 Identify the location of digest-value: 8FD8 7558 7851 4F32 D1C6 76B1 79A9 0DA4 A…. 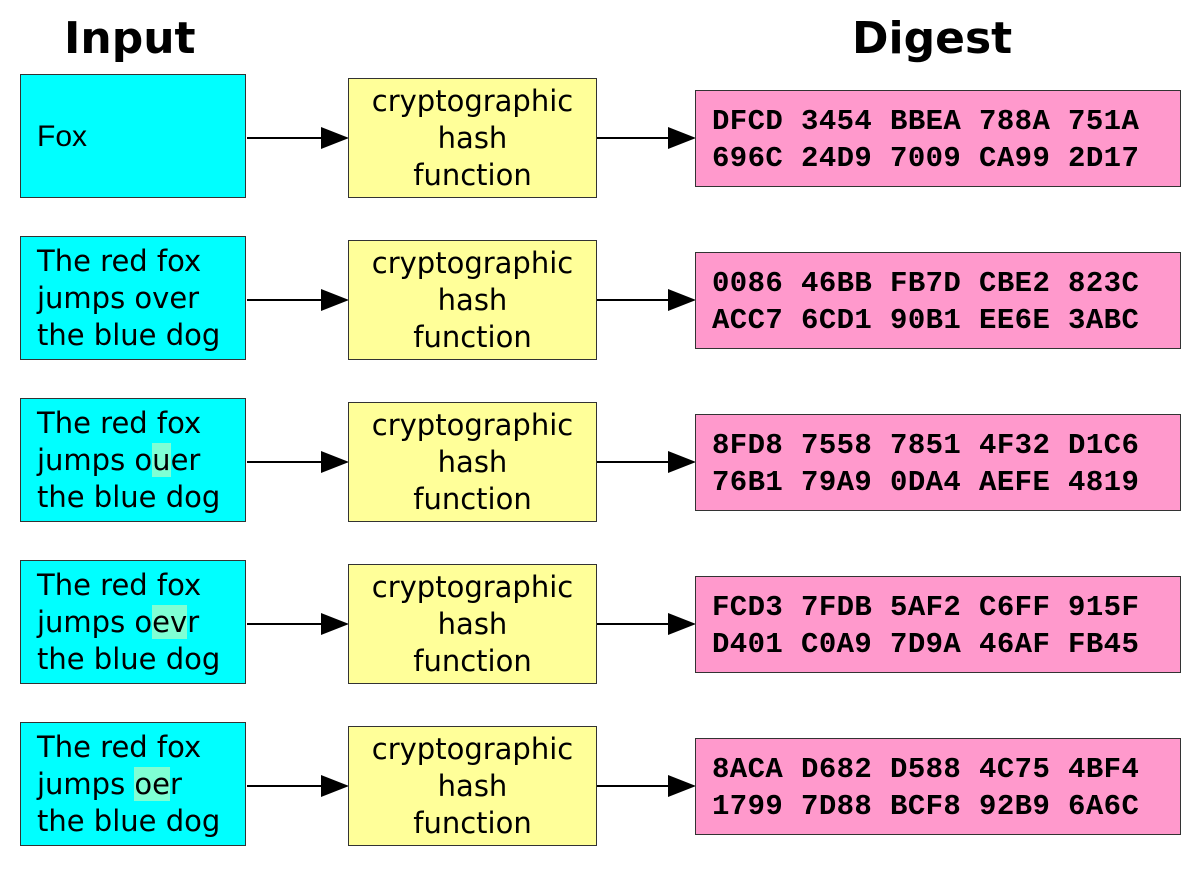
(925, 464).